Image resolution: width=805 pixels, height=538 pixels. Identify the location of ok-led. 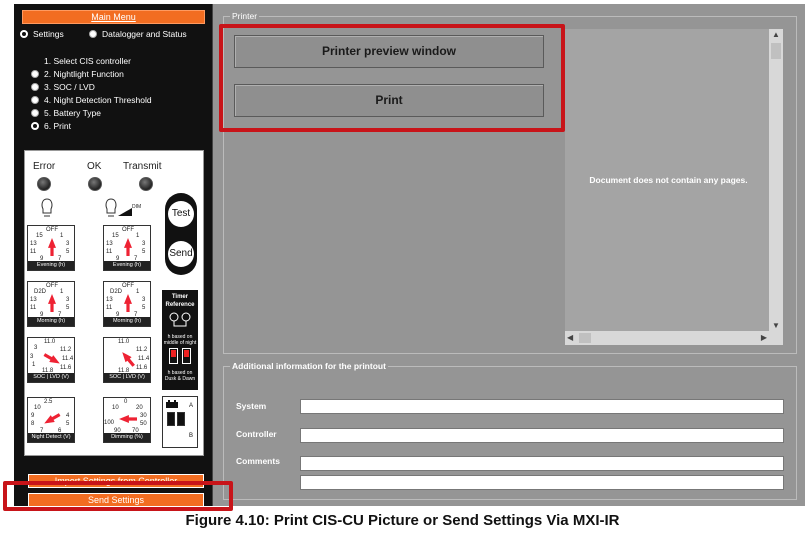
(95, 184).